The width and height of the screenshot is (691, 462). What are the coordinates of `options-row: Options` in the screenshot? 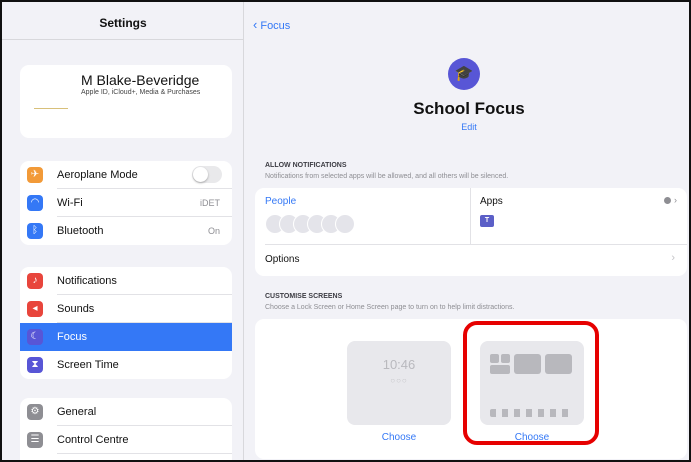 It's located at (282, 259).